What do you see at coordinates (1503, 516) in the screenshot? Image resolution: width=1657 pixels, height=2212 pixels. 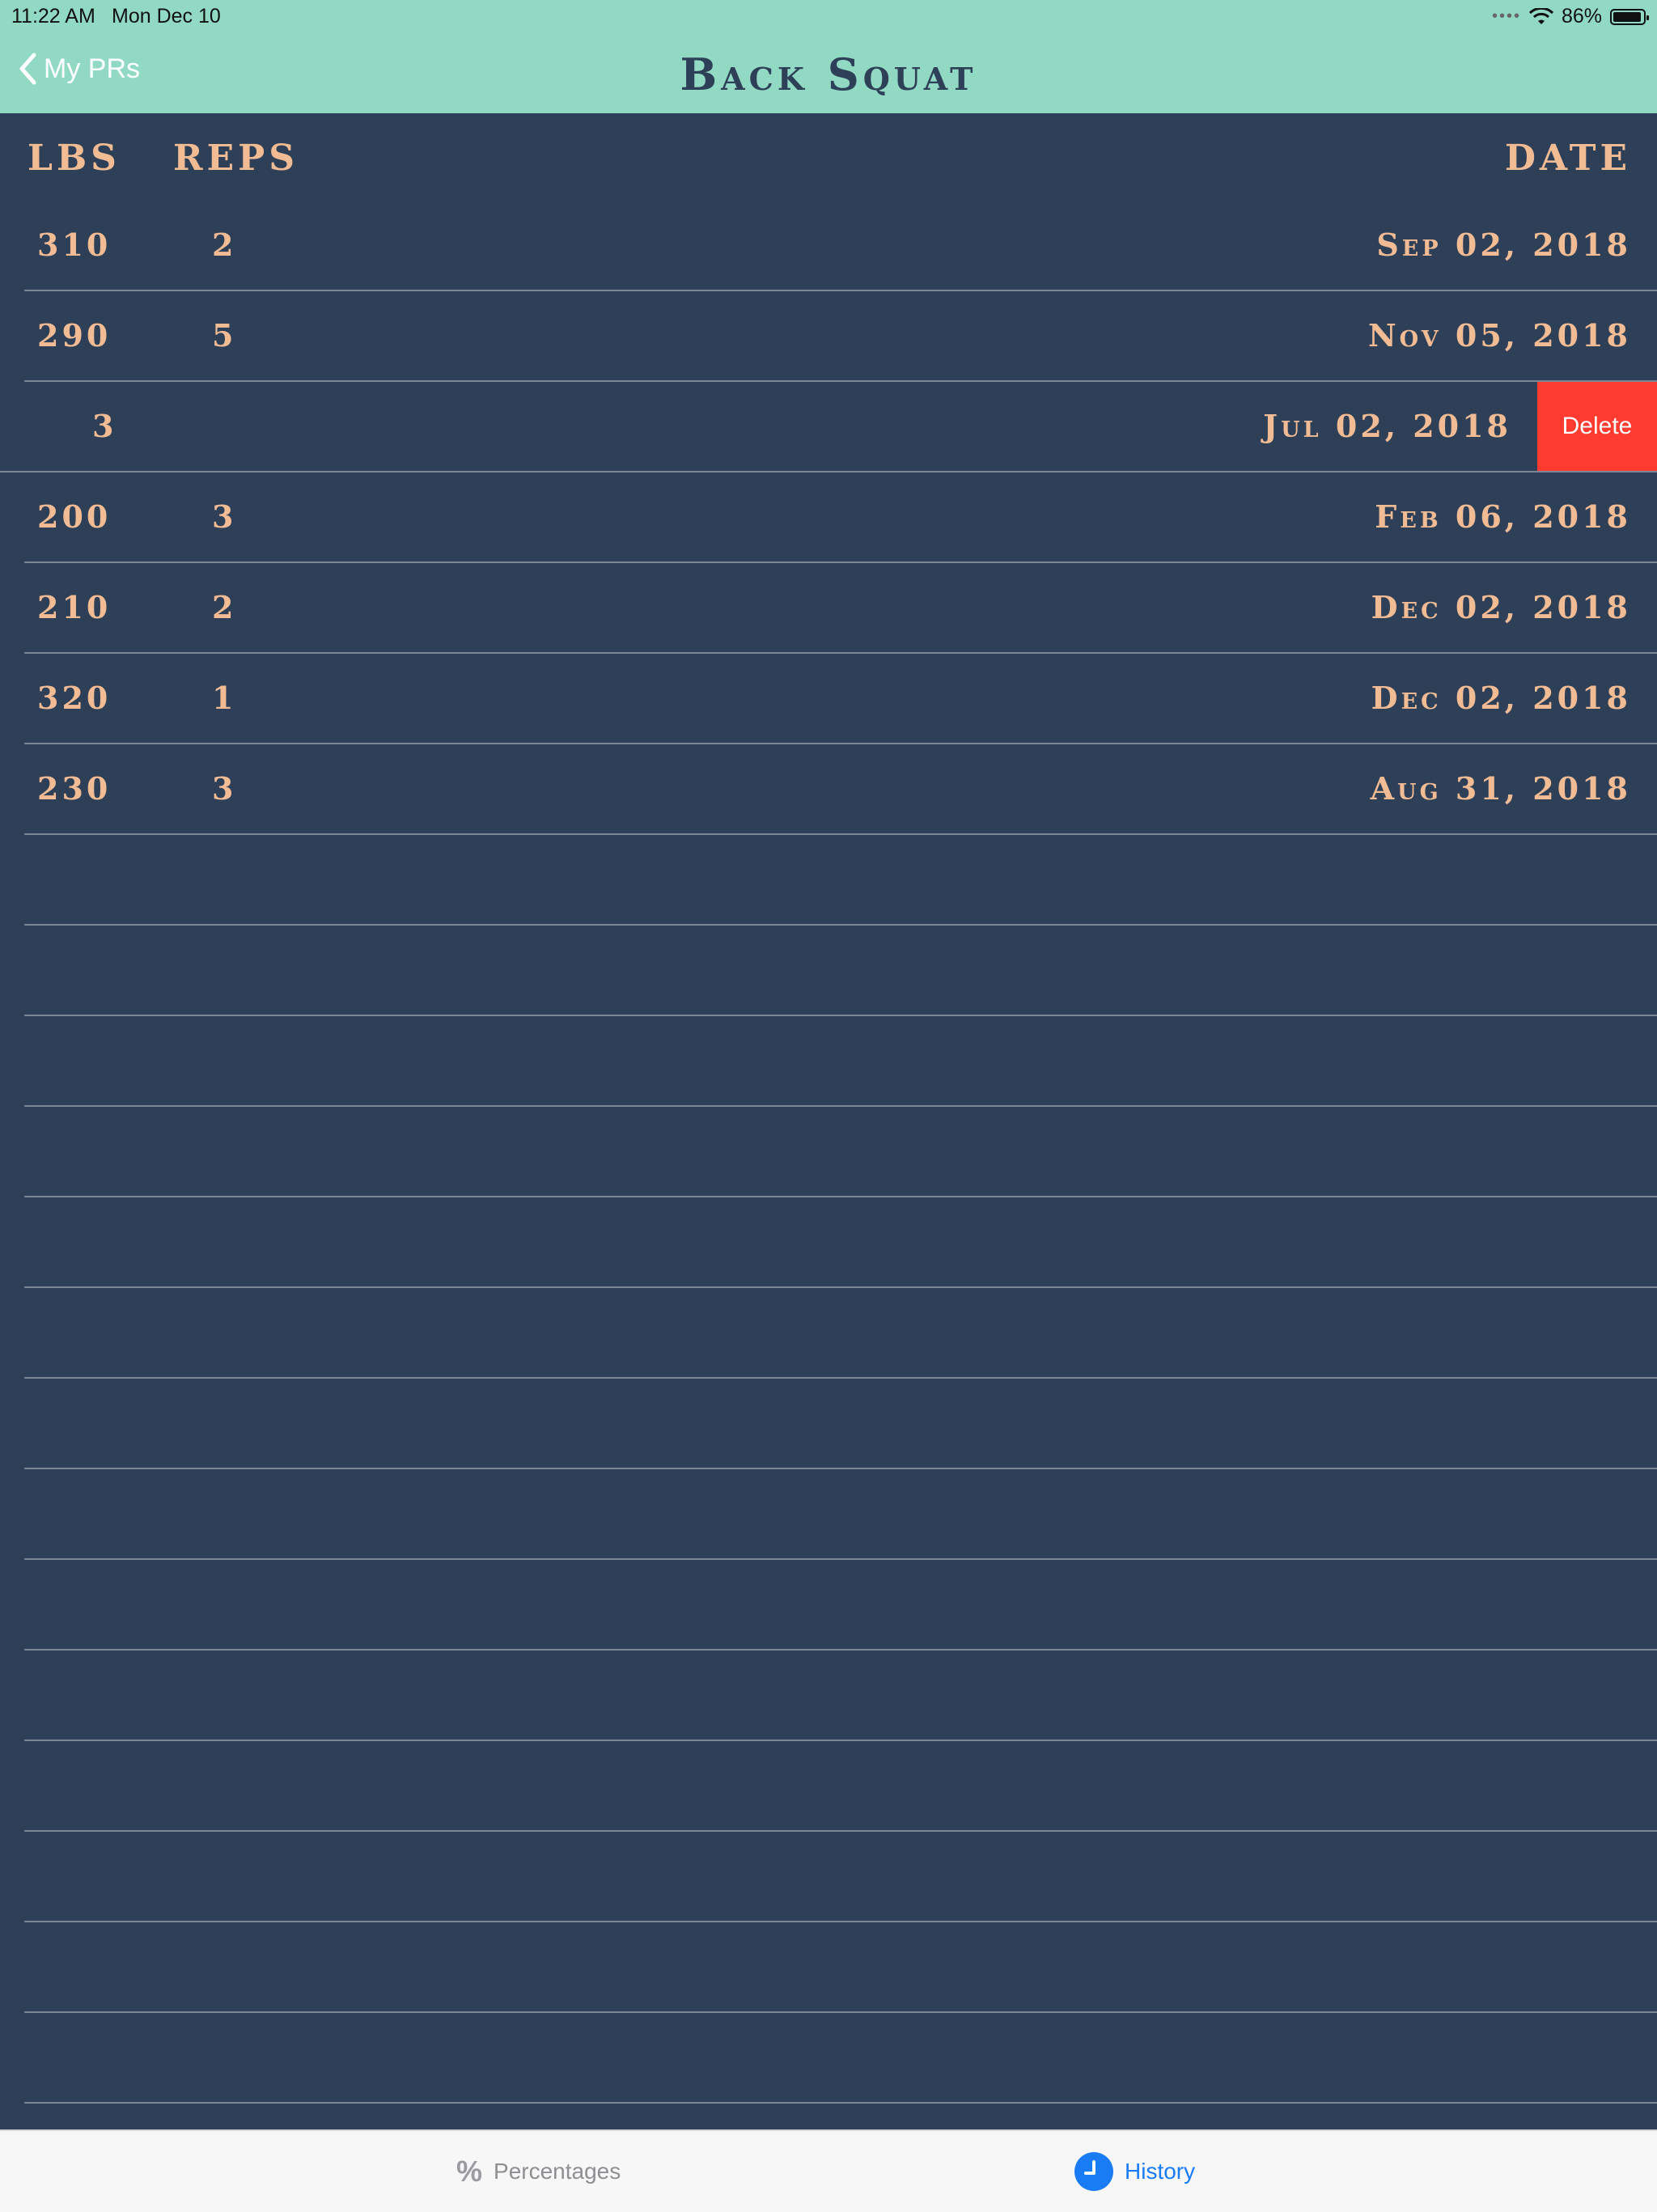 I see `cell-date: Feb 06, 2018` at bounding box center [1503, 516].